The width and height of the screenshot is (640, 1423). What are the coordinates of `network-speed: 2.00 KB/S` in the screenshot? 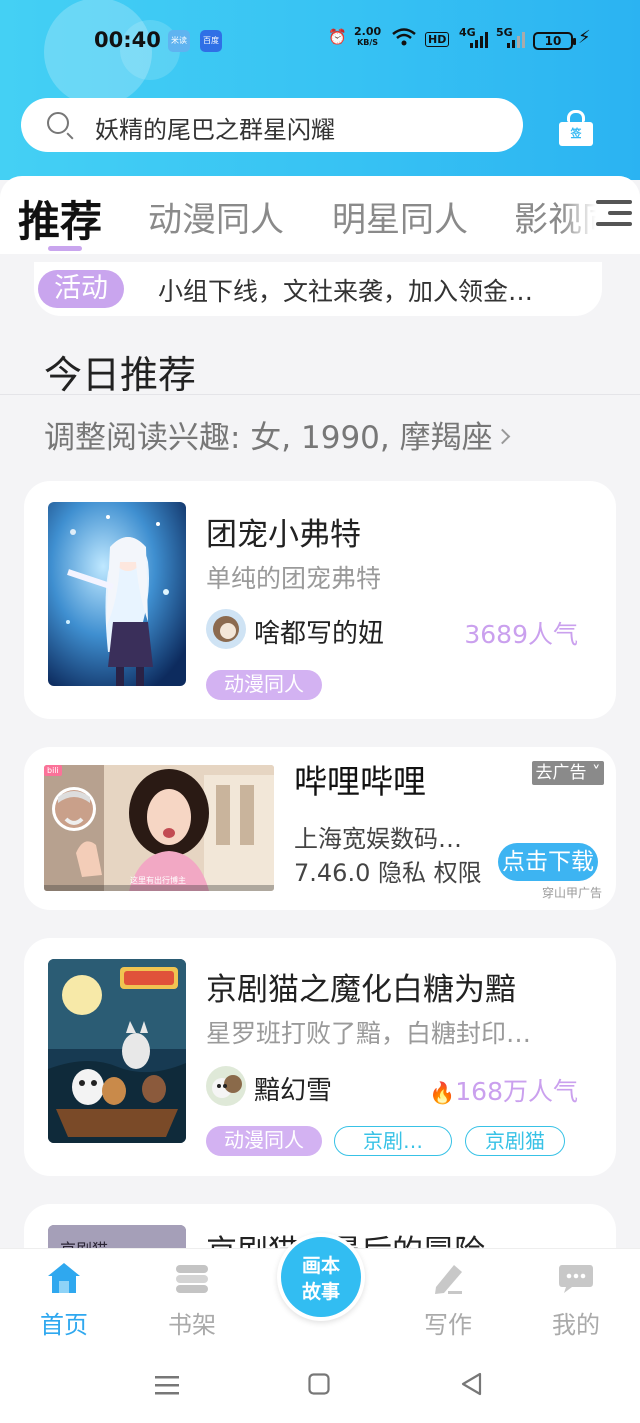 It's located at (368, 36).